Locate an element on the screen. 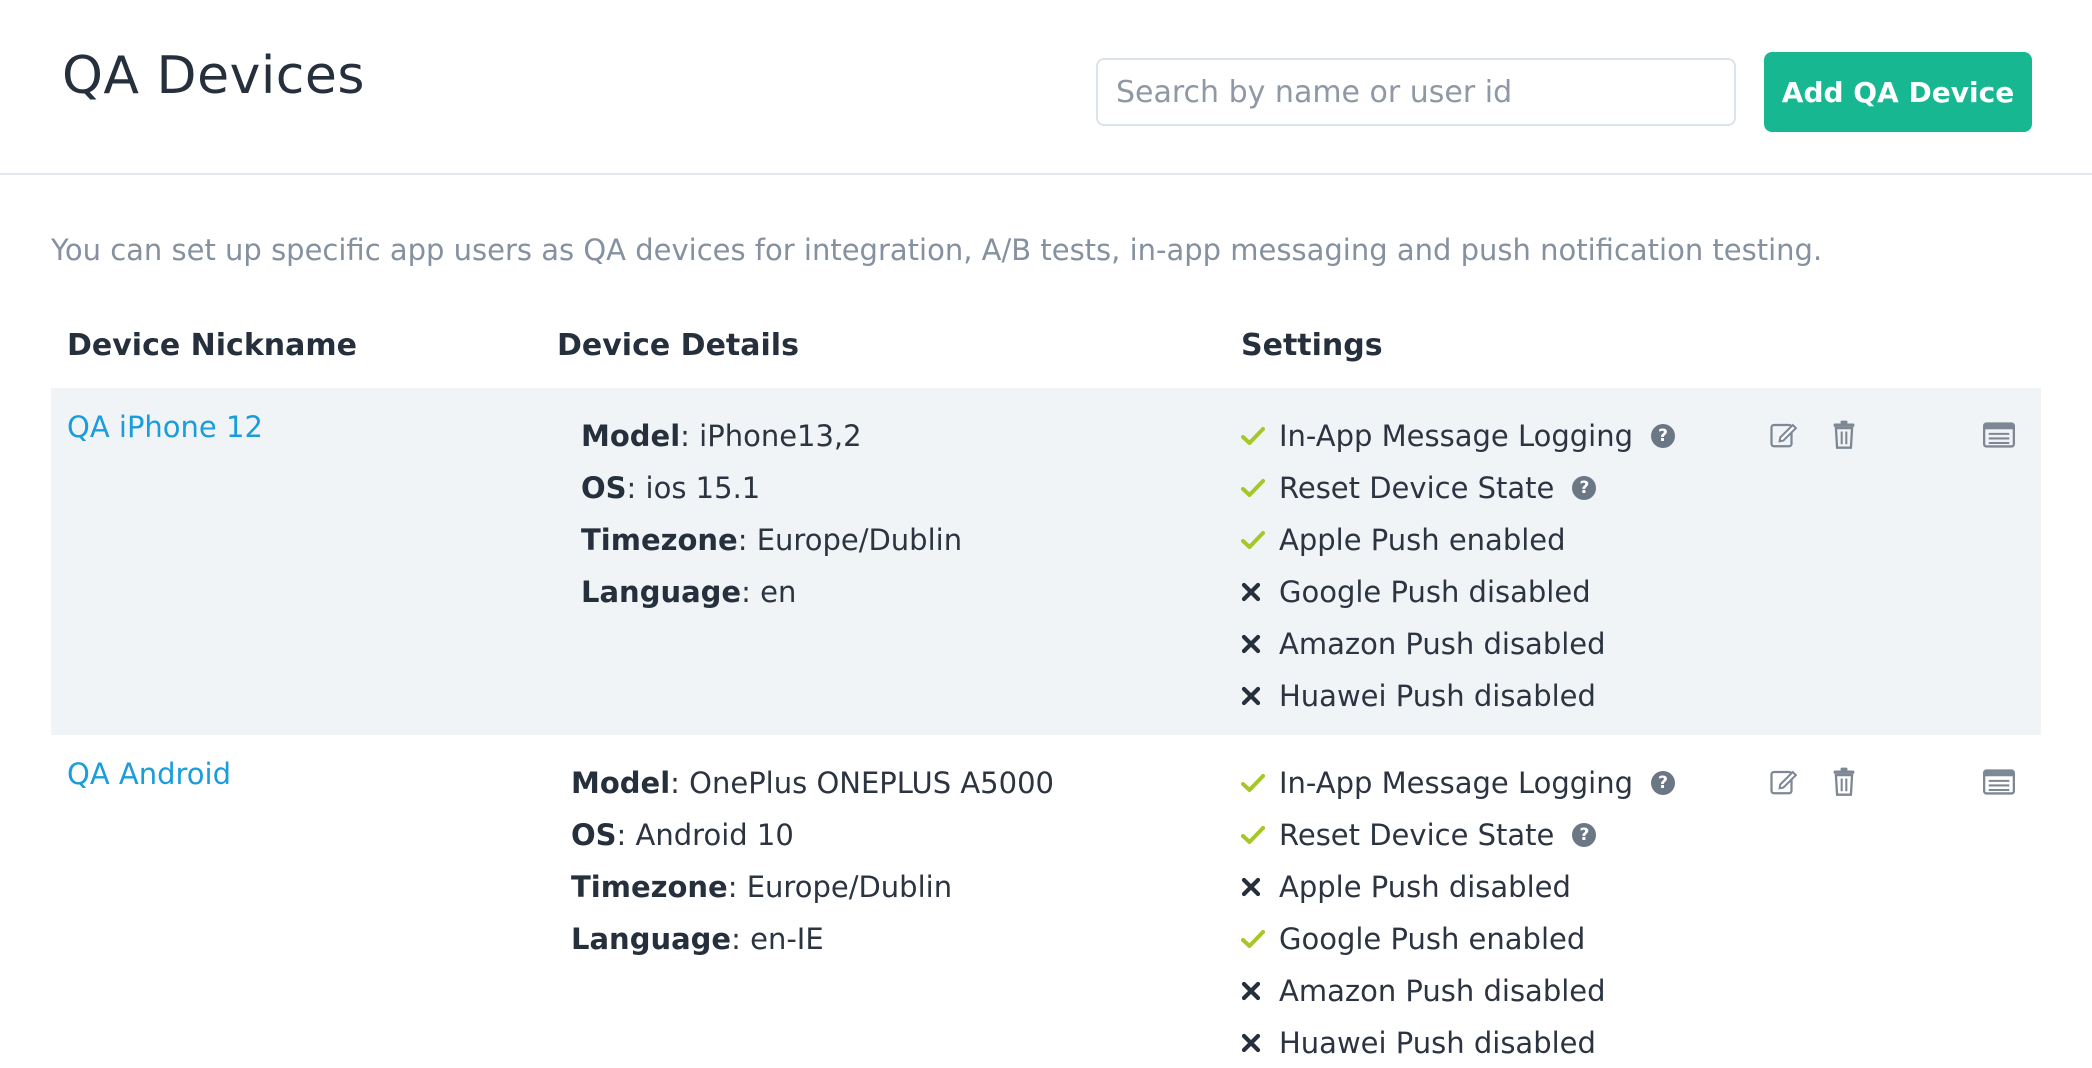 This screenshot has width=2092, height=1068. detail-os: OS: Android 10 is located at coordinates (682, 835).